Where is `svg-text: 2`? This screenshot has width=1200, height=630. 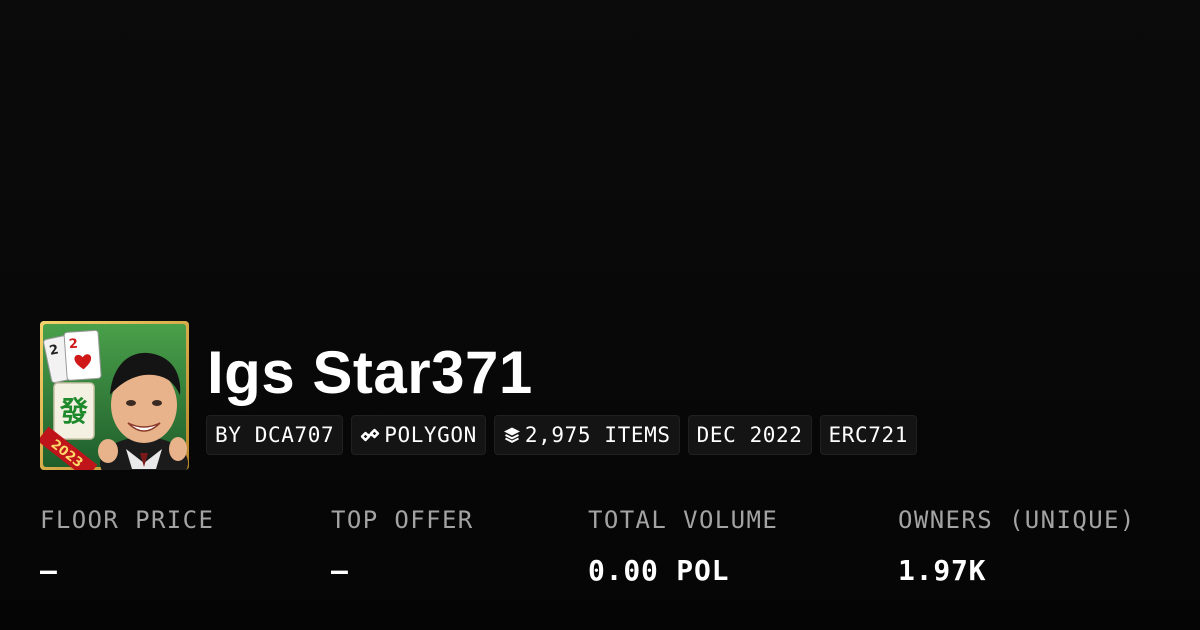 svg-text: 2 is located at coordinates (73, 345).